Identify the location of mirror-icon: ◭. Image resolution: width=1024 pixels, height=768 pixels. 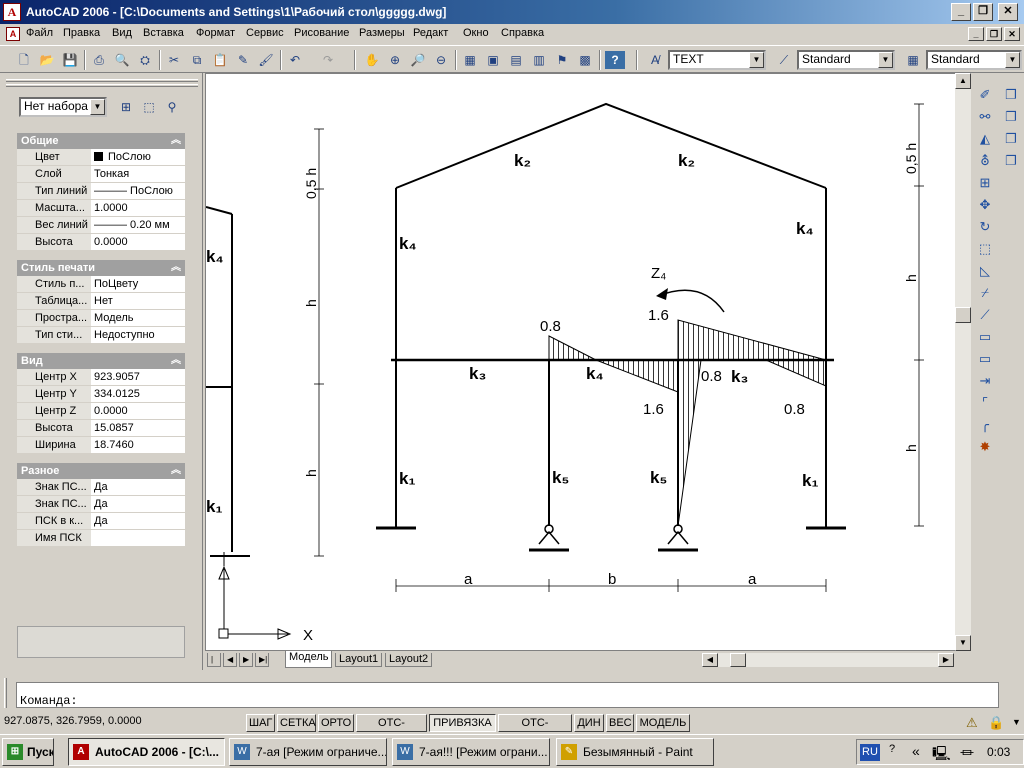
(985, 139).